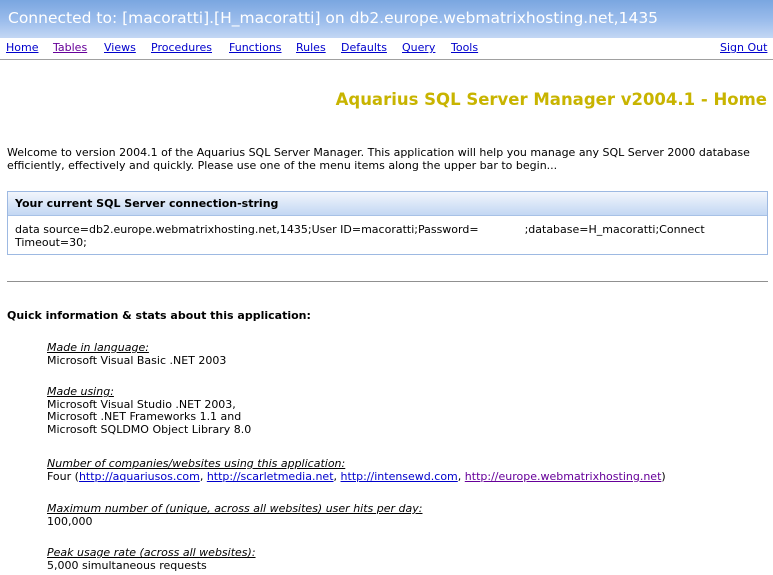 The image size is (773, 575). Describe the element at coordinates (120, 47) in the screenshot. I see `menu-views: Views` at that location.